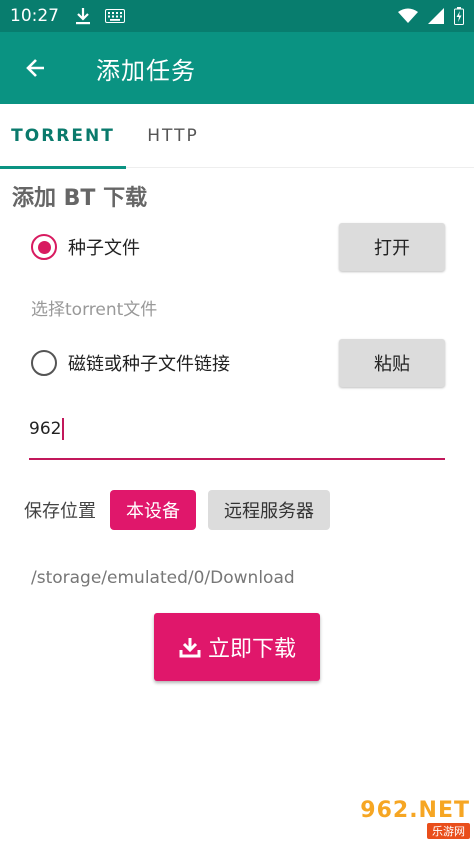 The image size is (474, 842). Describe the element at coordinates (149, 363) in the screenshot. I see `magnet-link-label: 磁链或种子文件链接` at that location.